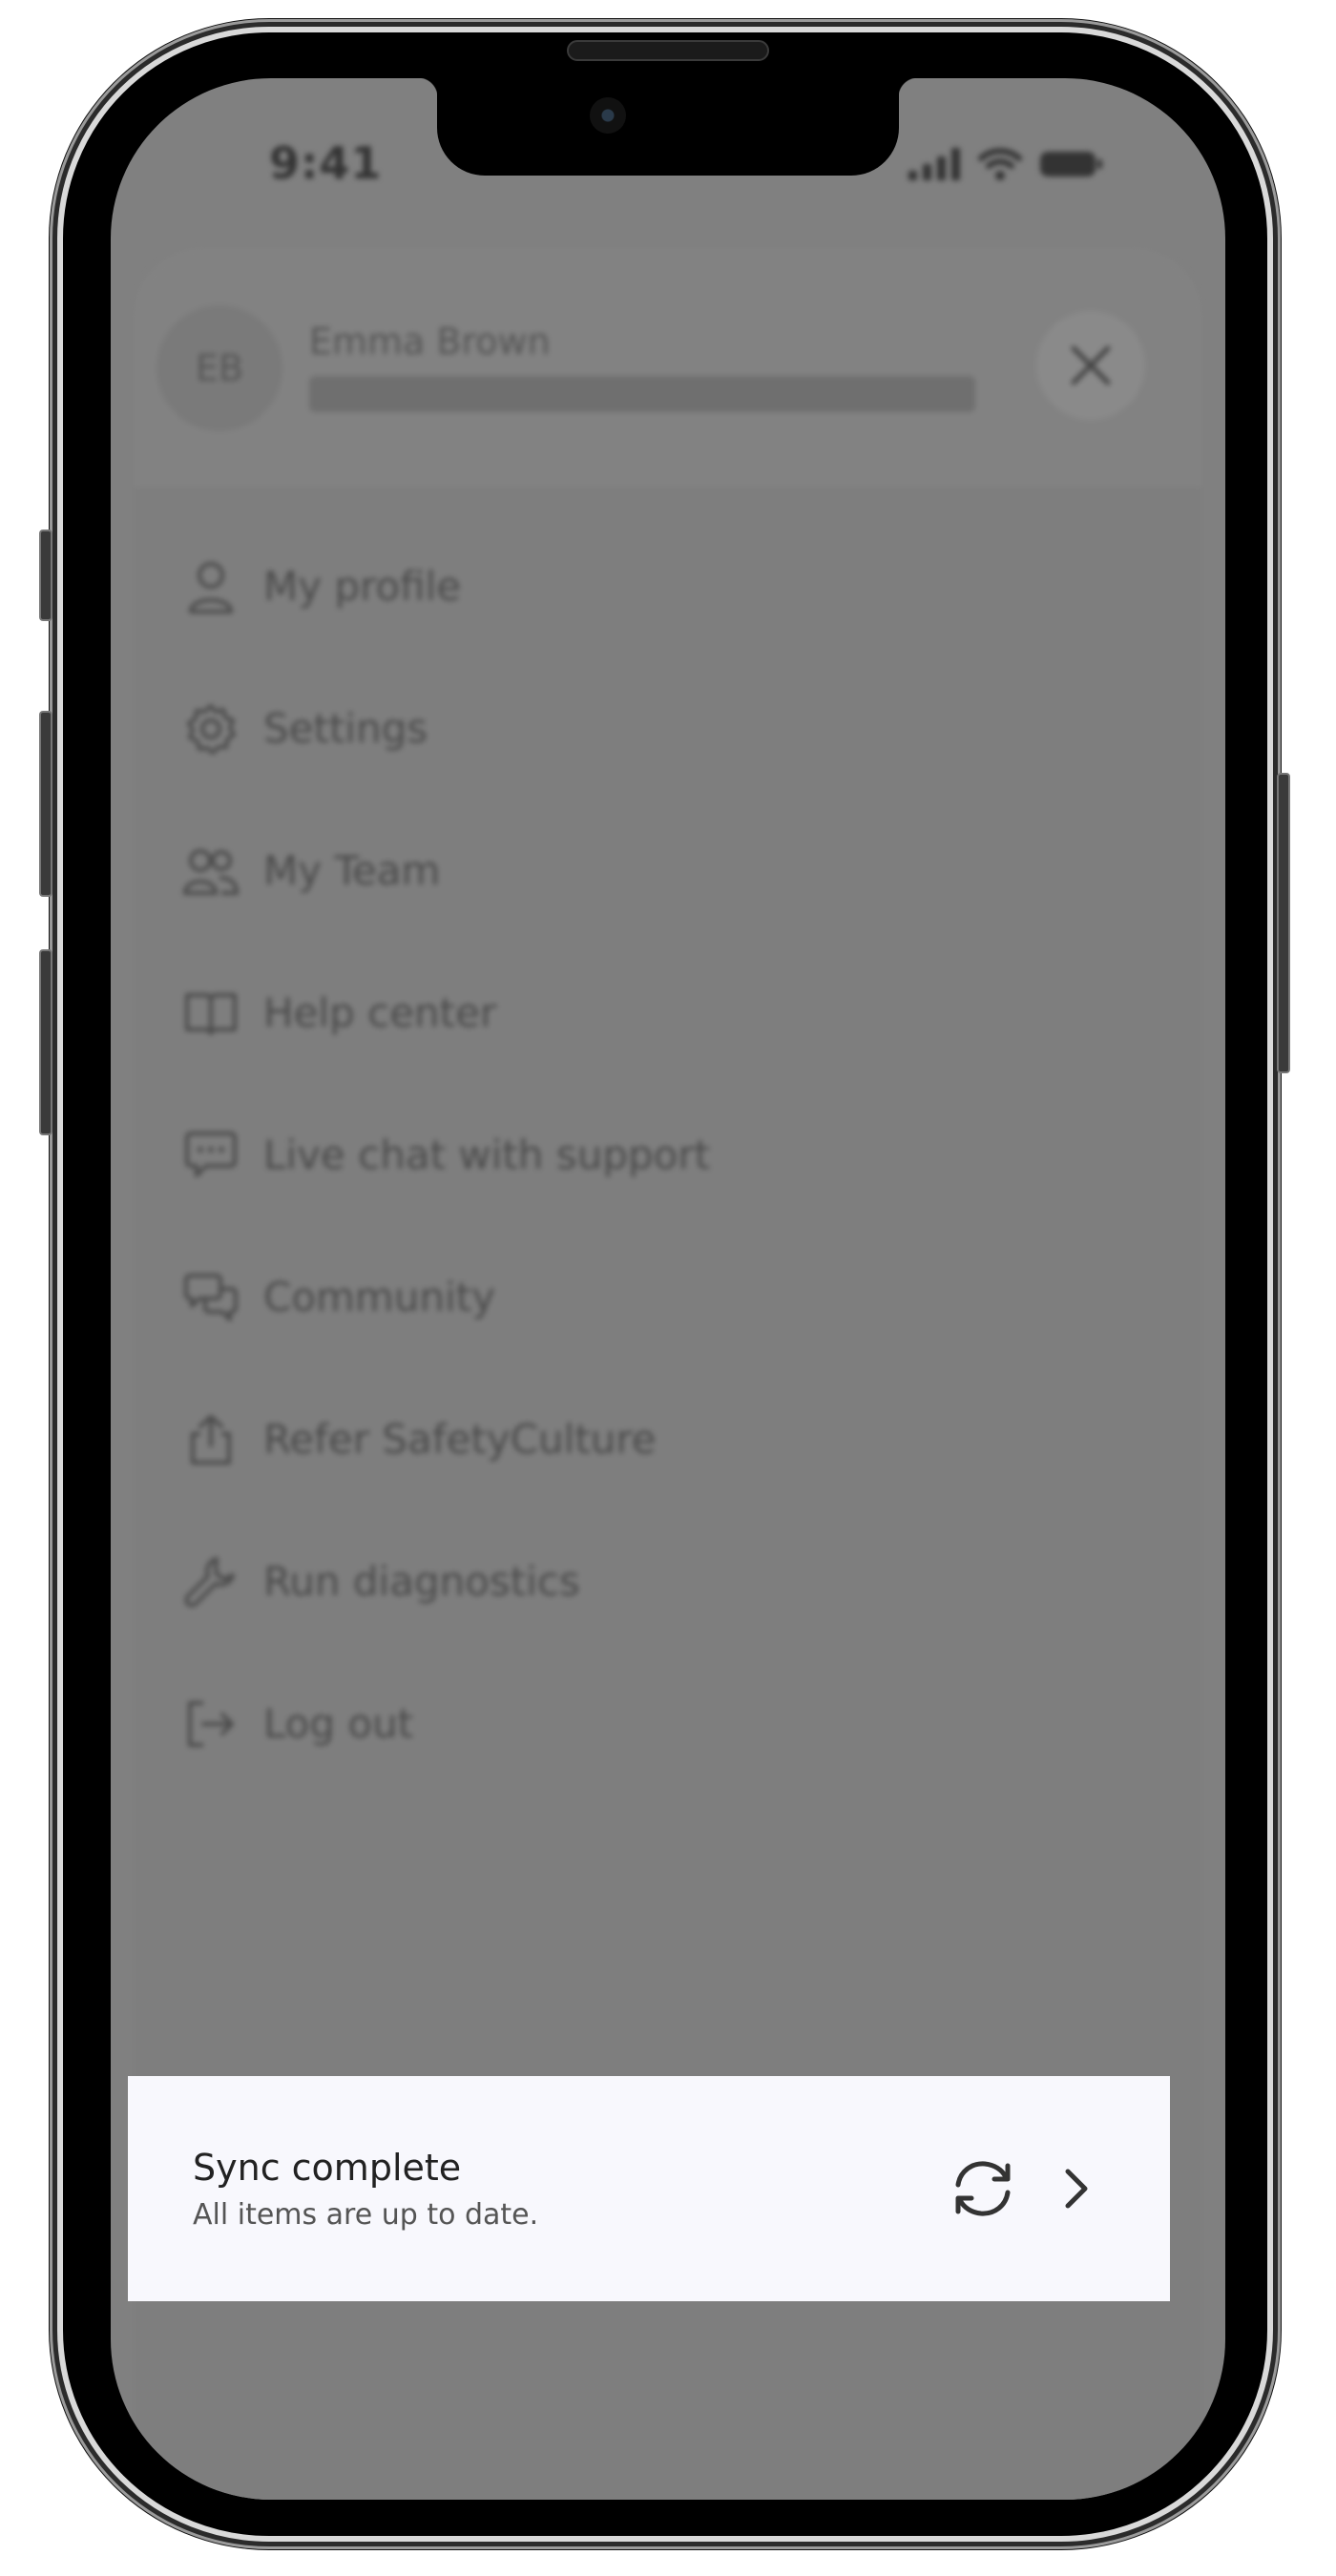 This screenshot has width=1336, height=2576. Describe the element at coordinates (668, 127) in the screenshot. I see `notch` at that location.